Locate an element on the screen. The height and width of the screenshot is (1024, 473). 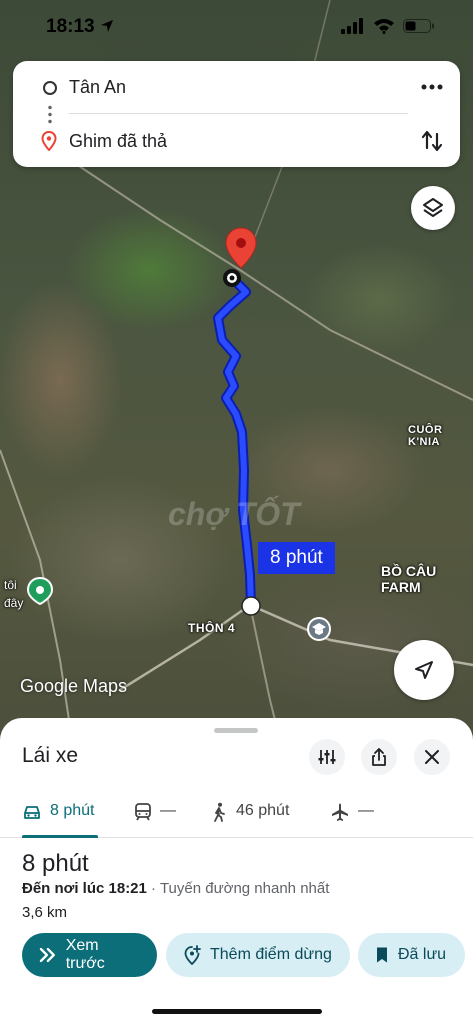
swap-button is located at coordinates (432, 141).